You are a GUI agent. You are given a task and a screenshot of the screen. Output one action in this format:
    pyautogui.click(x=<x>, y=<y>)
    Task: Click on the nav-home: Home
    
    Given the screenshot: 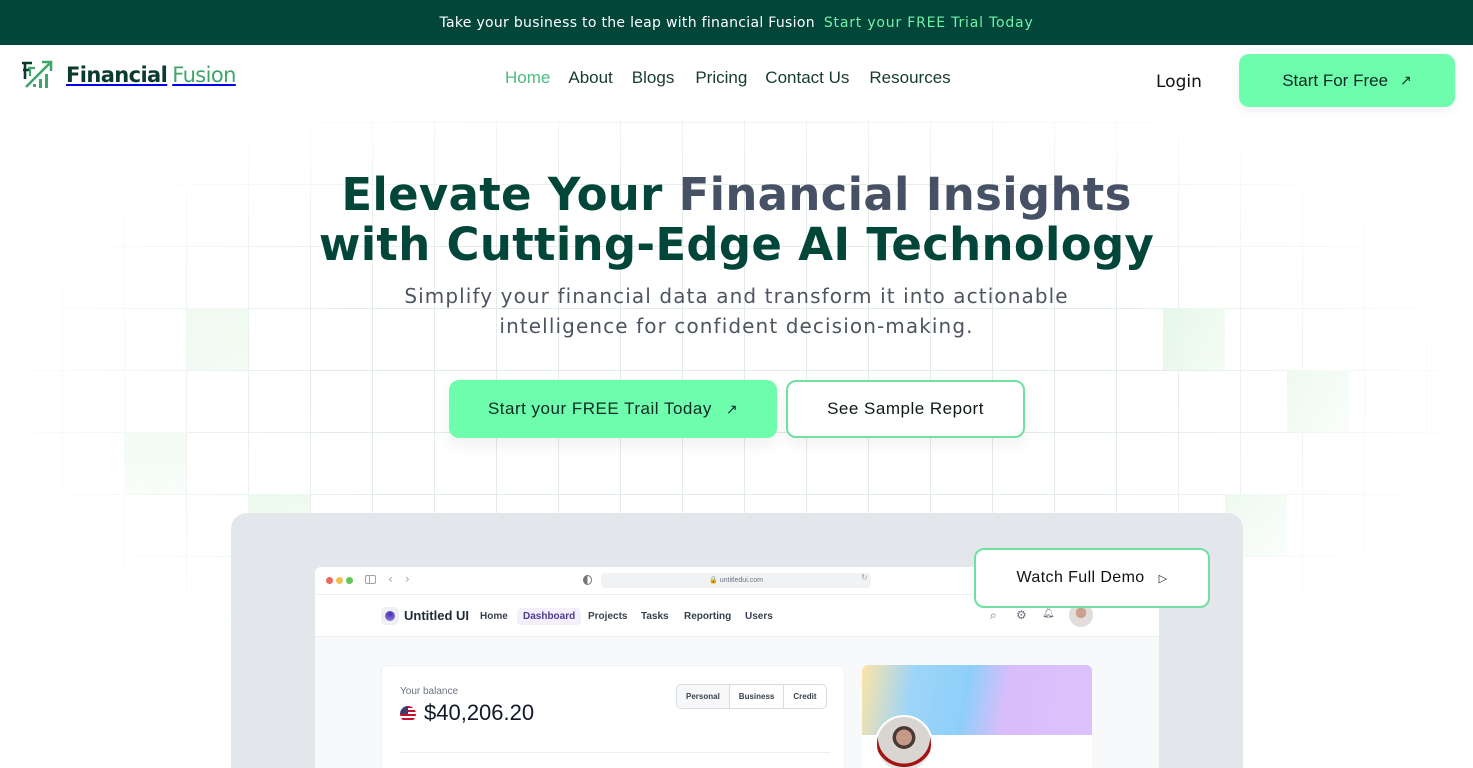 What is the action you would take?
    pyautogui.click(x=527, y=78)
    